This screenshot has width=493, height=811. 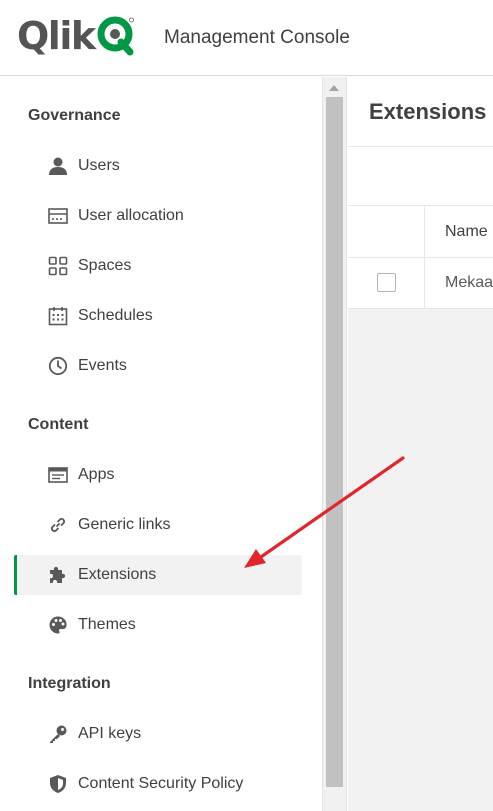 I want to click on qlik-q-logo-icon, so click(x=115, y=36).